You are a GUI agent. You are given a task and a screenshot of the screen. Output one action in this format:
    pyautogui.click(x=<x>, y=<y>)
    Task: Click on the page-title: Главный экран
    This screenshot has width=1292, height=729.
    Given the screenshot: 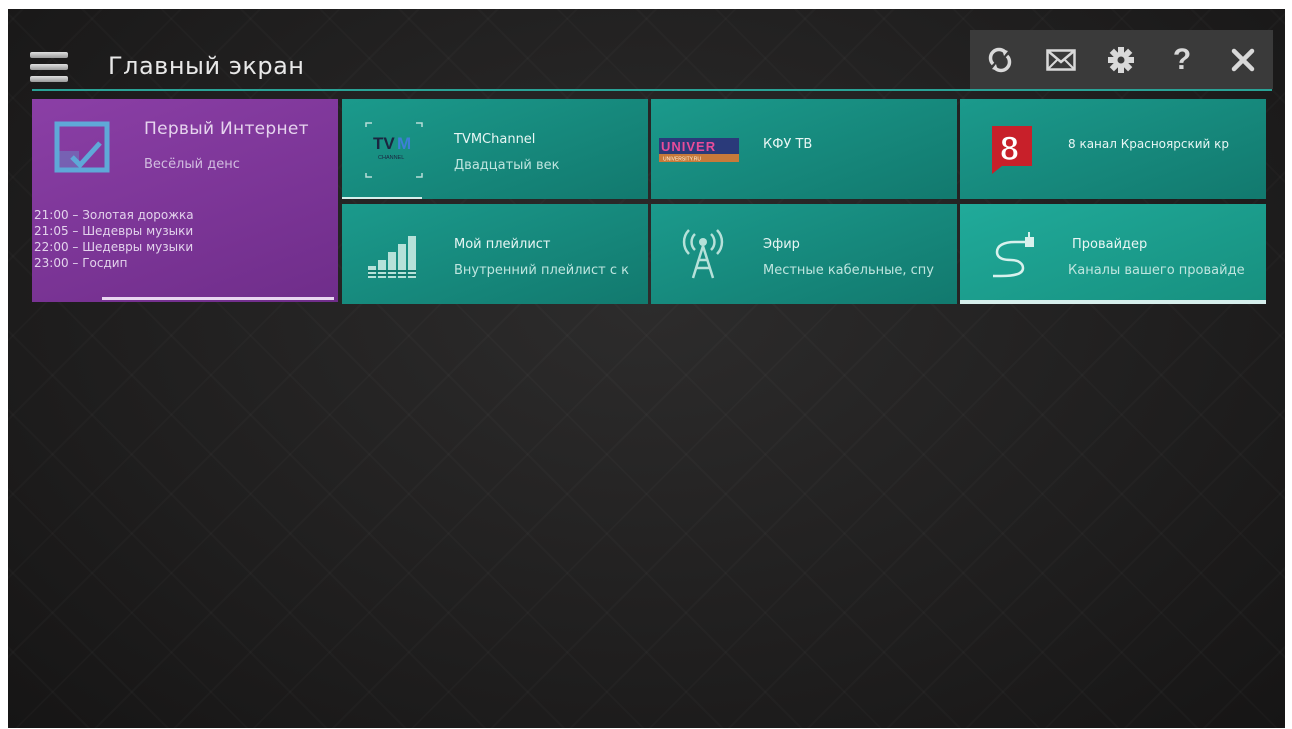 What is the action you would take?
    pyautogui.click(x=206, y=66)
    